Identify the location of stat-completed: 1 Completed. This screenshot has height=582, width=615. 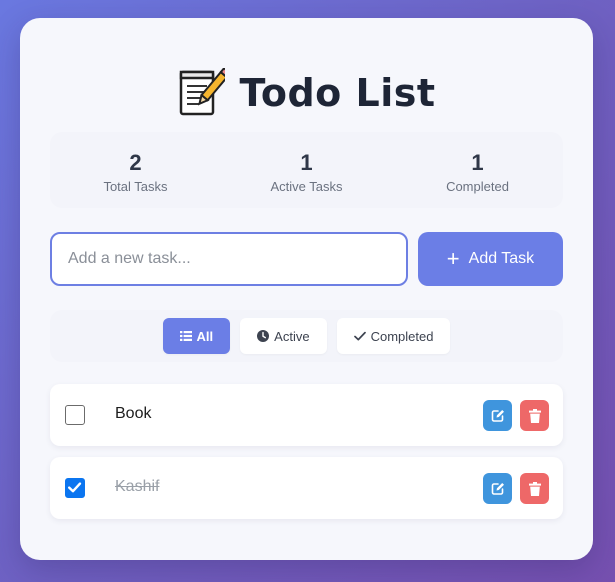
(477, 170).